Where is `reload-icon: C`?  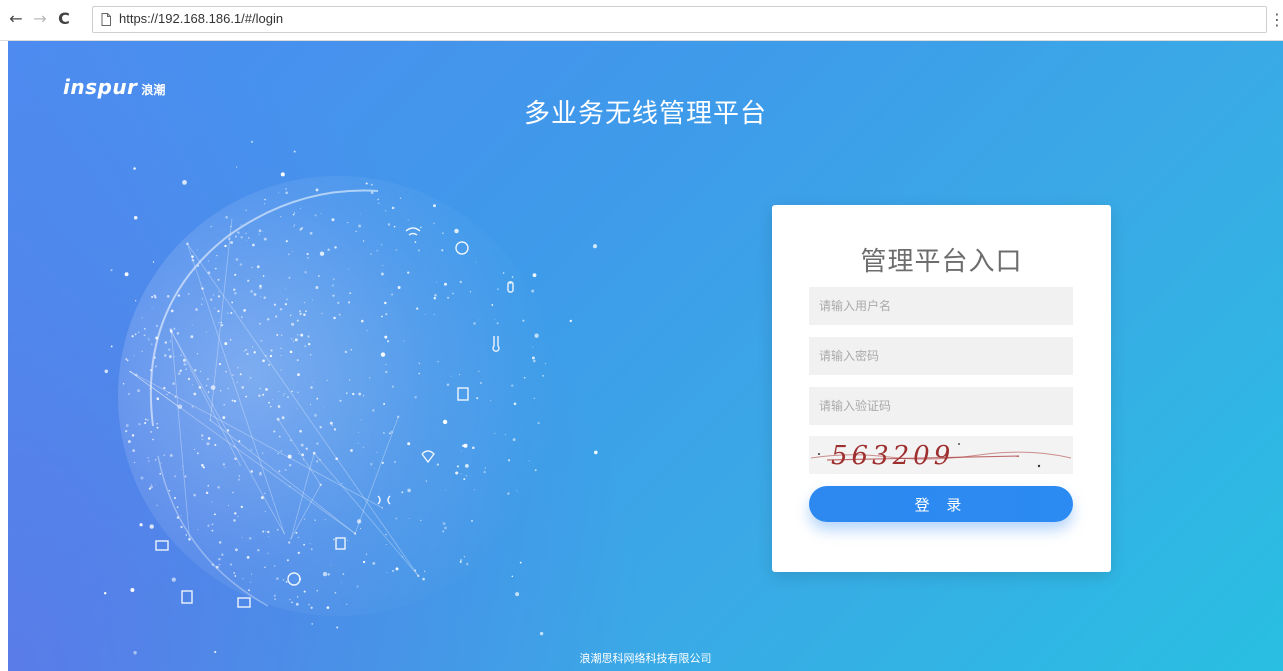
reload-icon: C is located at coordinates (64, 19).